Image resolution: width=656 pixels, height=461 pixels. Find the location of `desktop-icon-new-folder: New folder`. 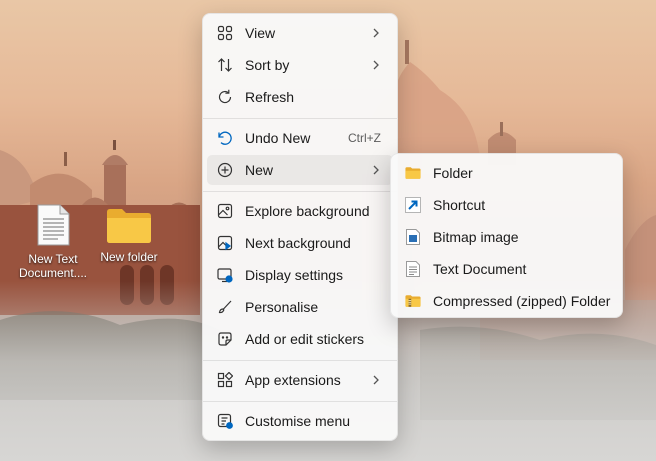

desktop-icon-new-folder: New folder is located at coordinates (129, 236).